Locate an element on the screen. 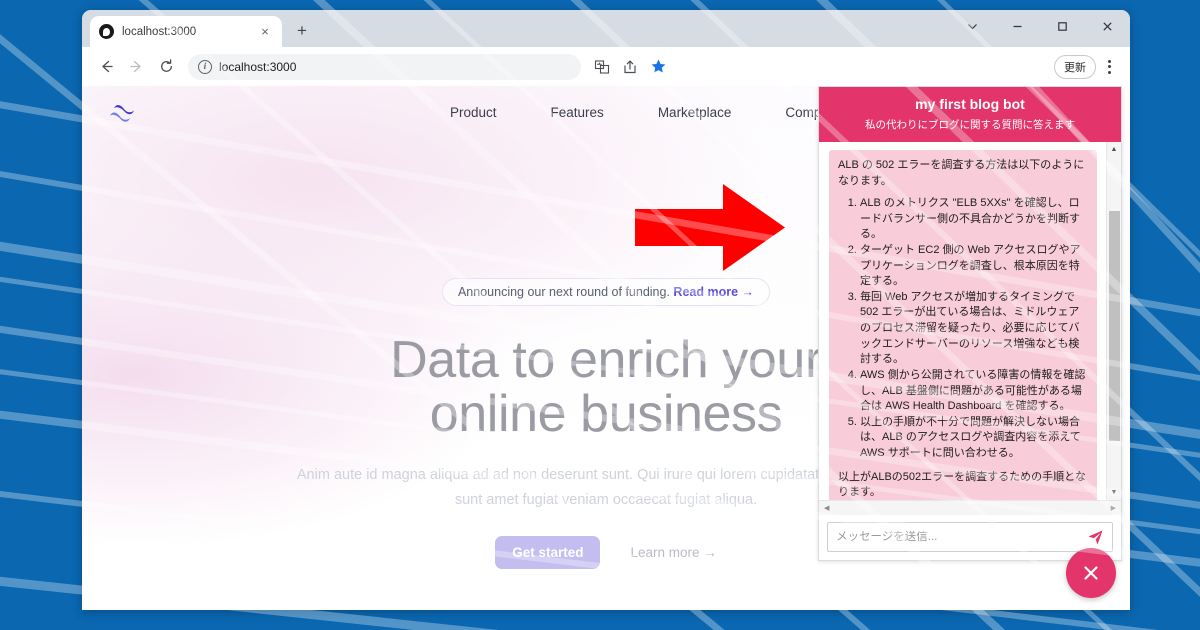 This screenshot has width=1200, height=630. page-title: Data to enrich your online business is located at coordinates (606, 387).